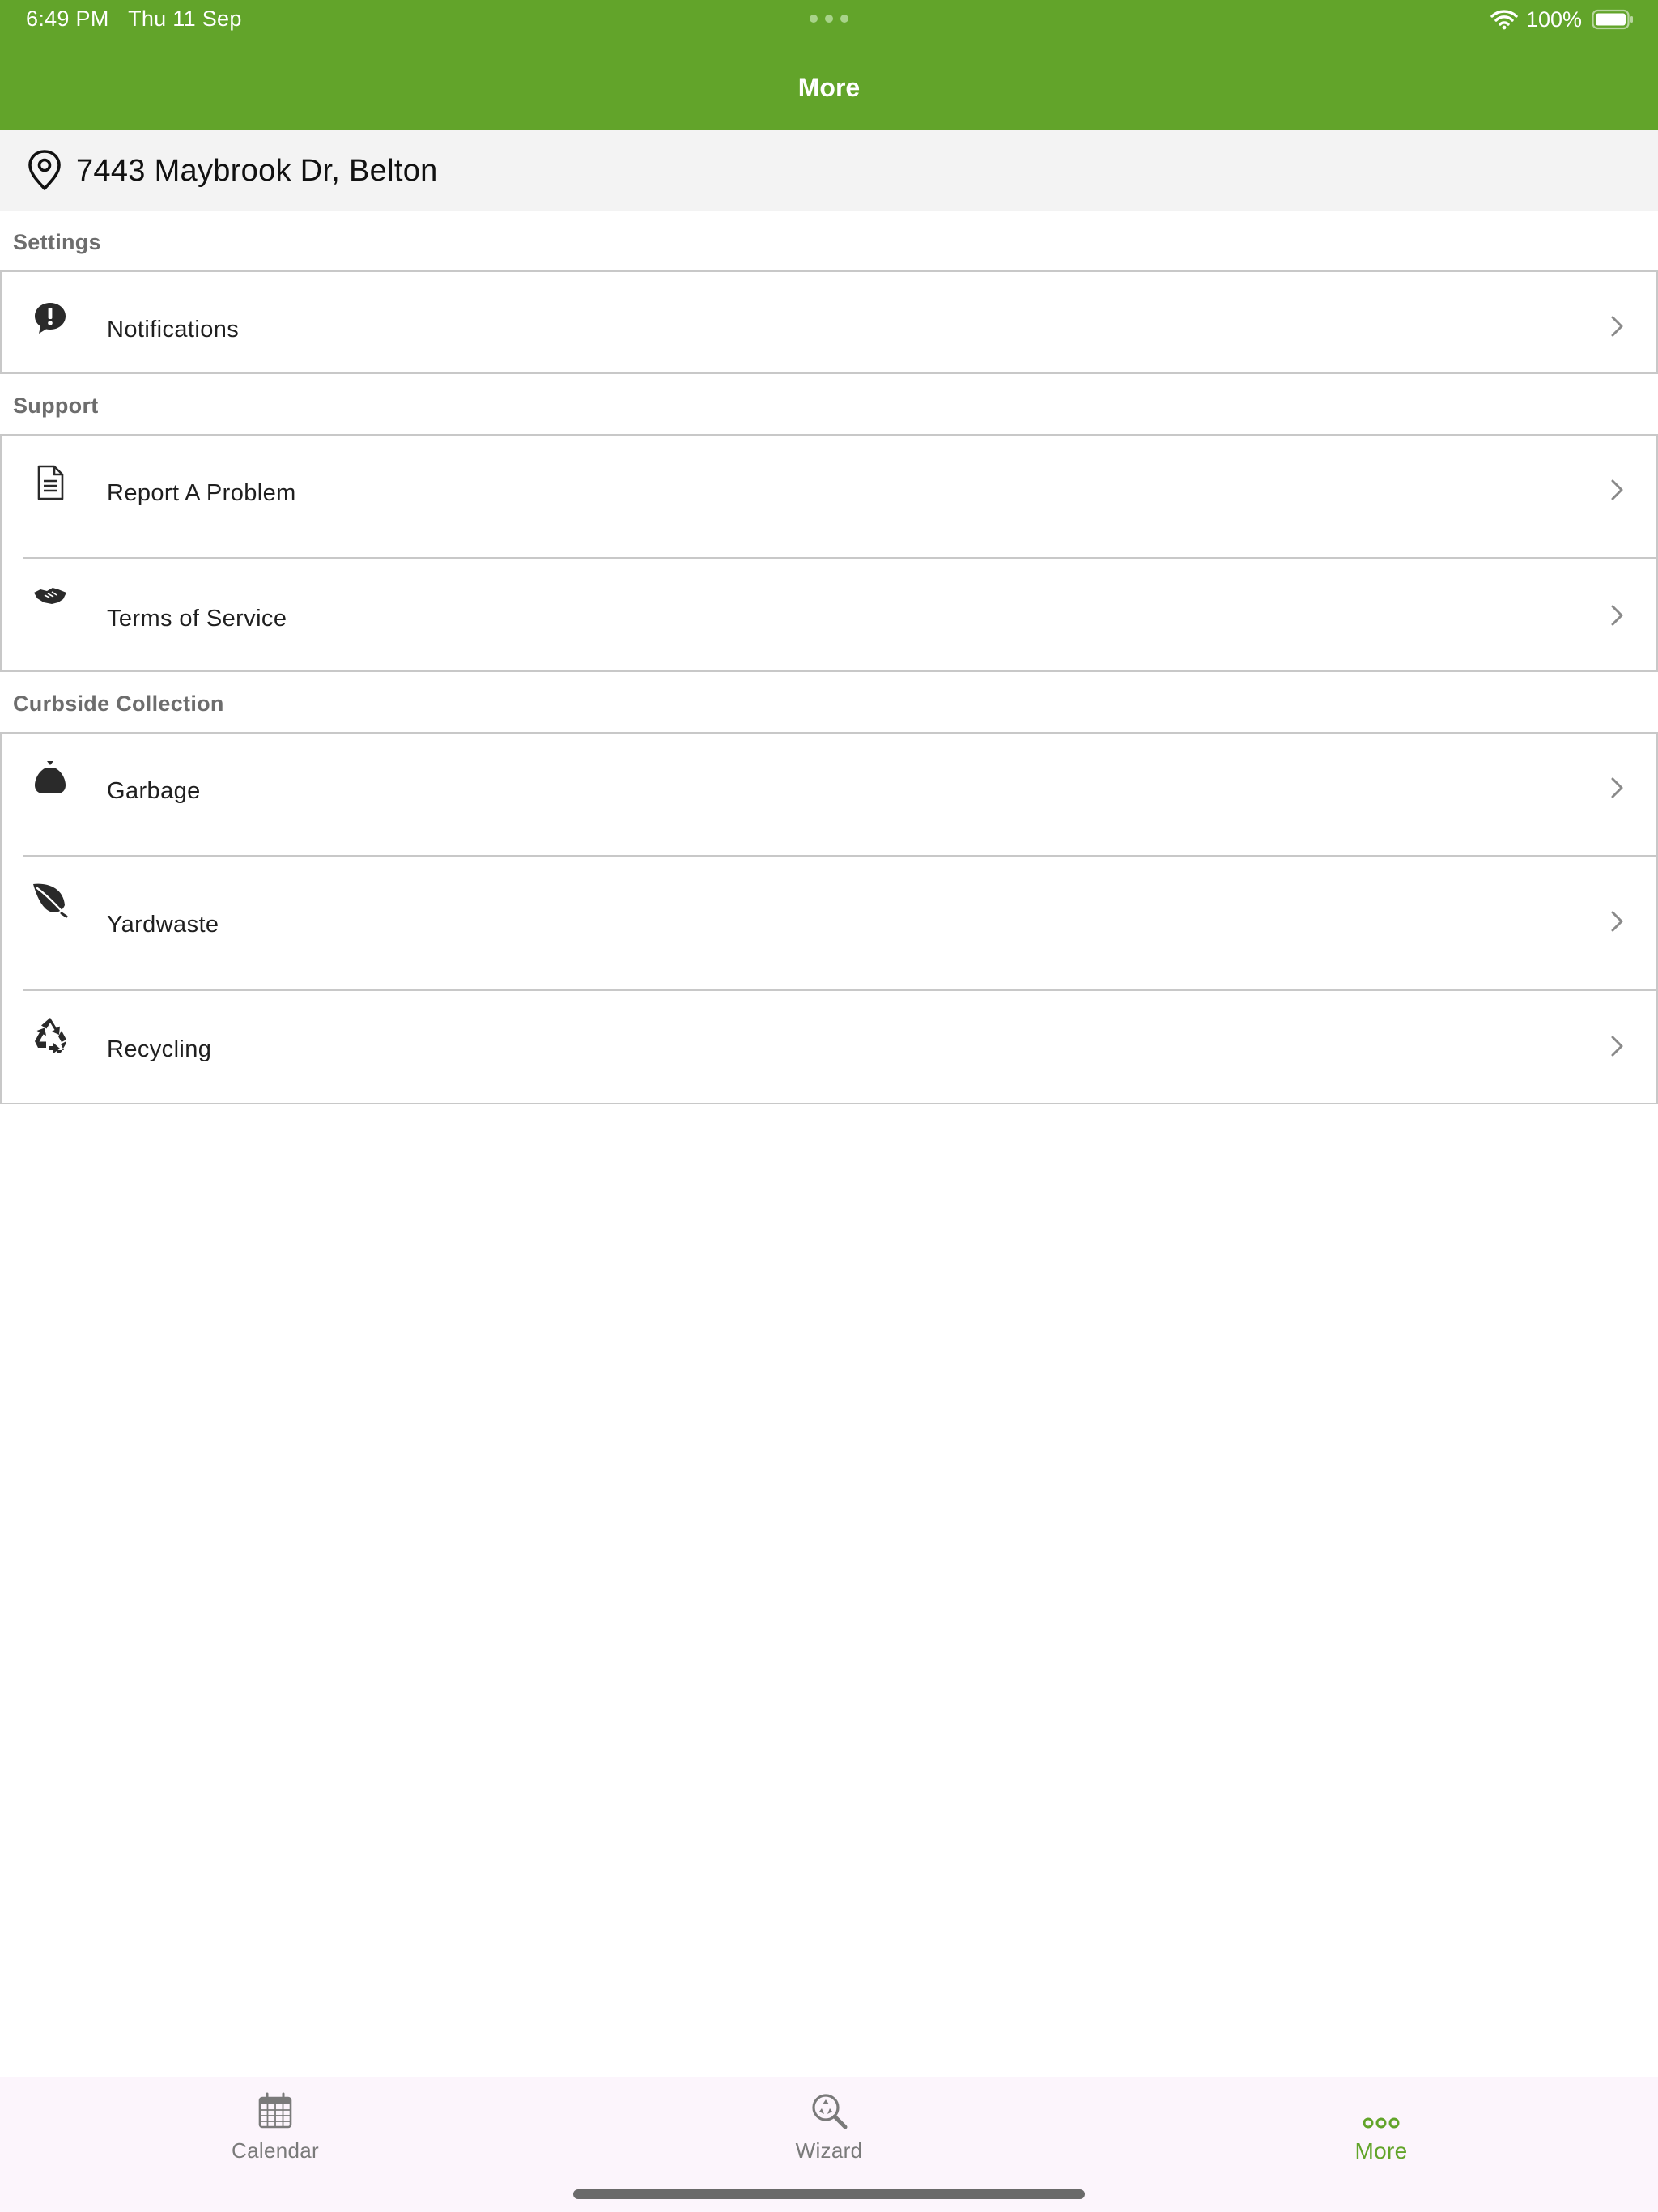  What do you see at coordinates (829, 615) in the screenshot?
I see `list-item-terms-of-service: Terms of Service` at bounding box center [829, 615].